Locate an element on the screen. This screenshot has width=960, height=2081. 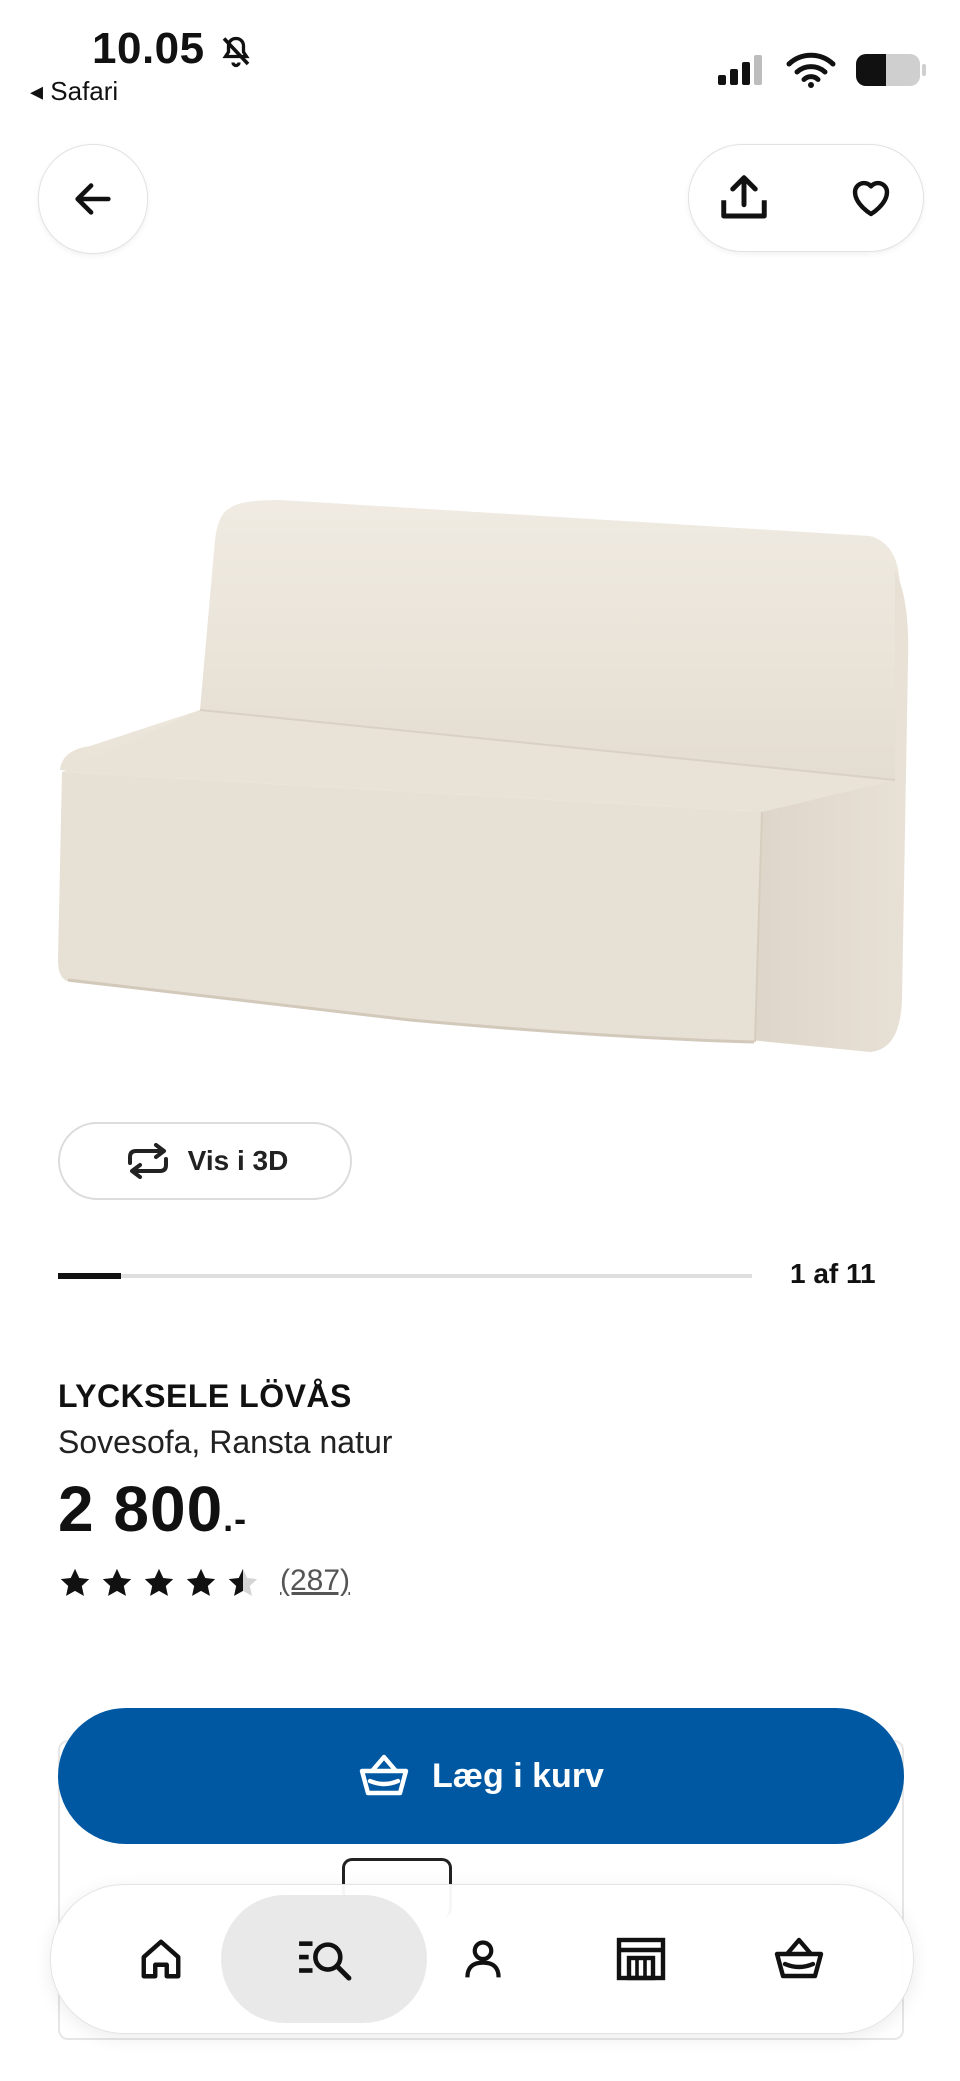
view-in-3d-button: Vis i 3D is located at coordinates (205, 1161).